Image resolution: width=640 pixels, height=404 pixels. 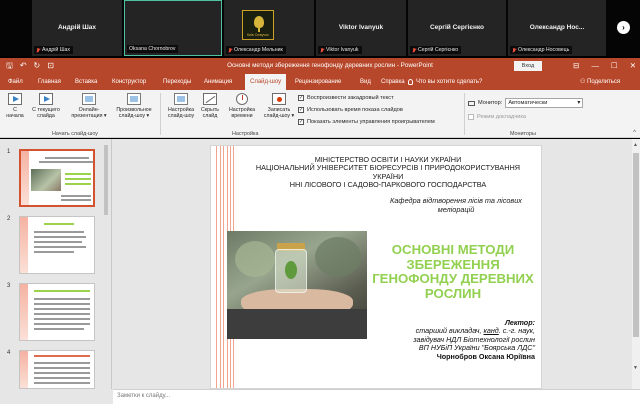 What do you see at coordinates (636, 245) in the screenshot?
I see `scroll-thumb` at bounding box center [636, 245].